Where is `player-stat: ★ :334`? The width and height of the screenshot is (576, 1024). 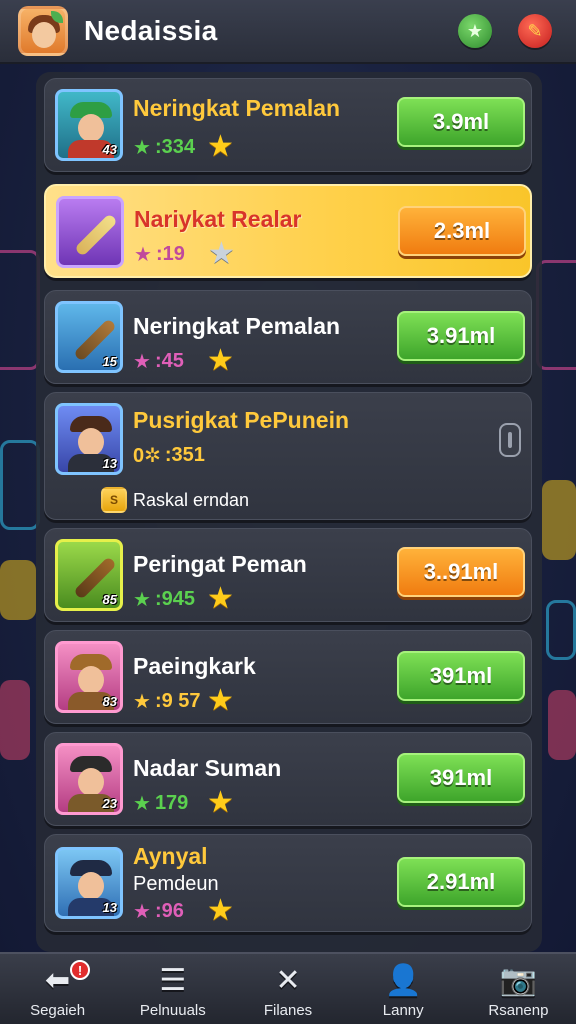
player-stat: ★ :334 is located at coordinates (164, 147).